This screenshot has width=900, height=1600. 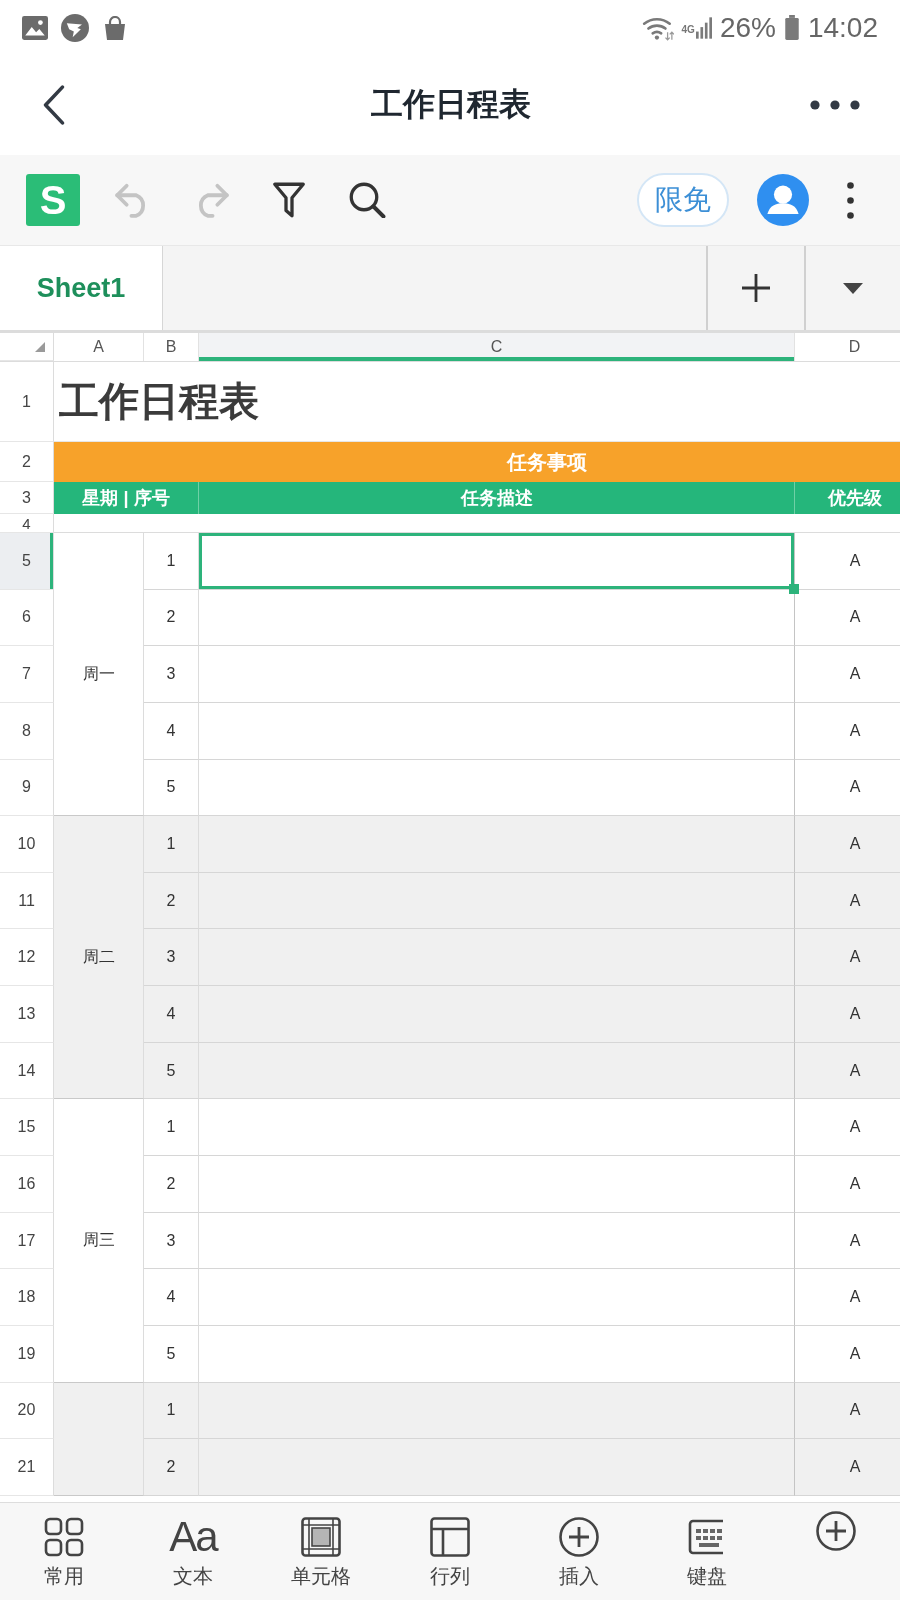 What do you see at coordinates (27, 1071) in the screenshot?
I see `row-number: 14` at bounding box center [27, 1071].